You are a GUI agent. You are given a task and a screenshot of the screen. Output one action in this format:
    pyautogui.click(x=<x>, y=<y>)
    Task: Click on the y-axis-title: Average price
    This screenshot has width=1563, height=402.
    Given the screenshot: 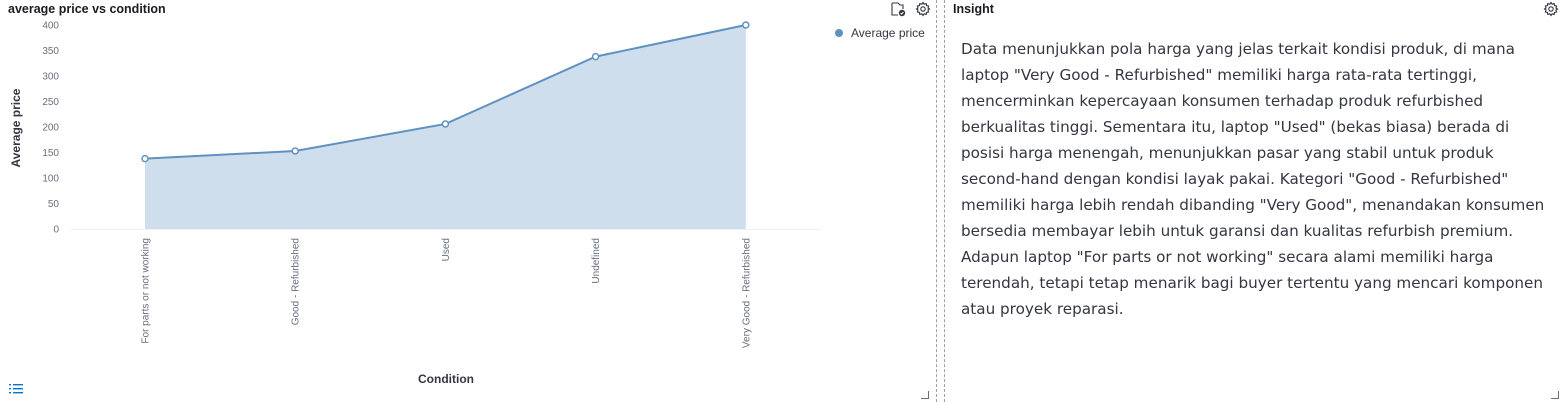 What is the action you would take?
    pyautogui.click(x=16, y=127)
    